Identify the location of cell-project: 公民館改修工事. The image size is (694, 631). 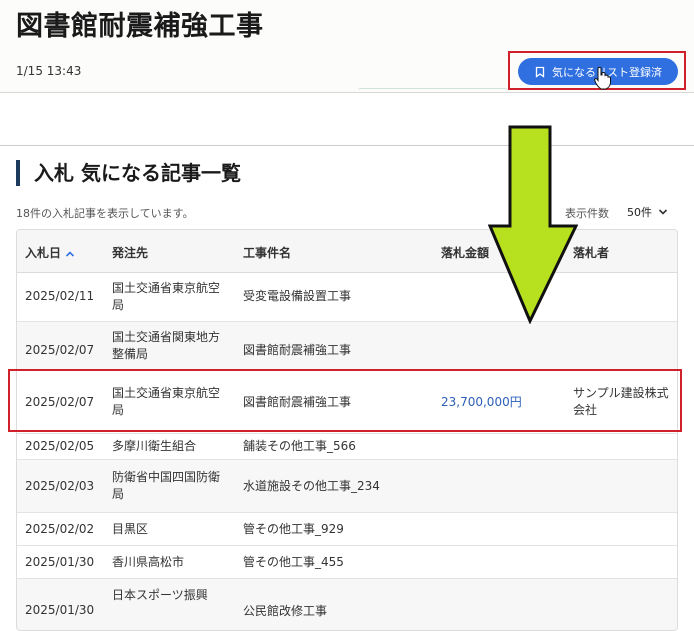
(285, 610).